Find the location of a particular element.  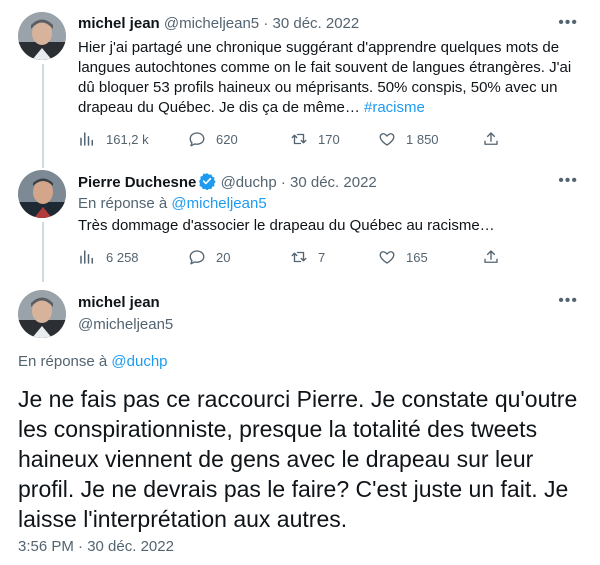

reply-to-link: @duchp is located at coordinates (139, 361).